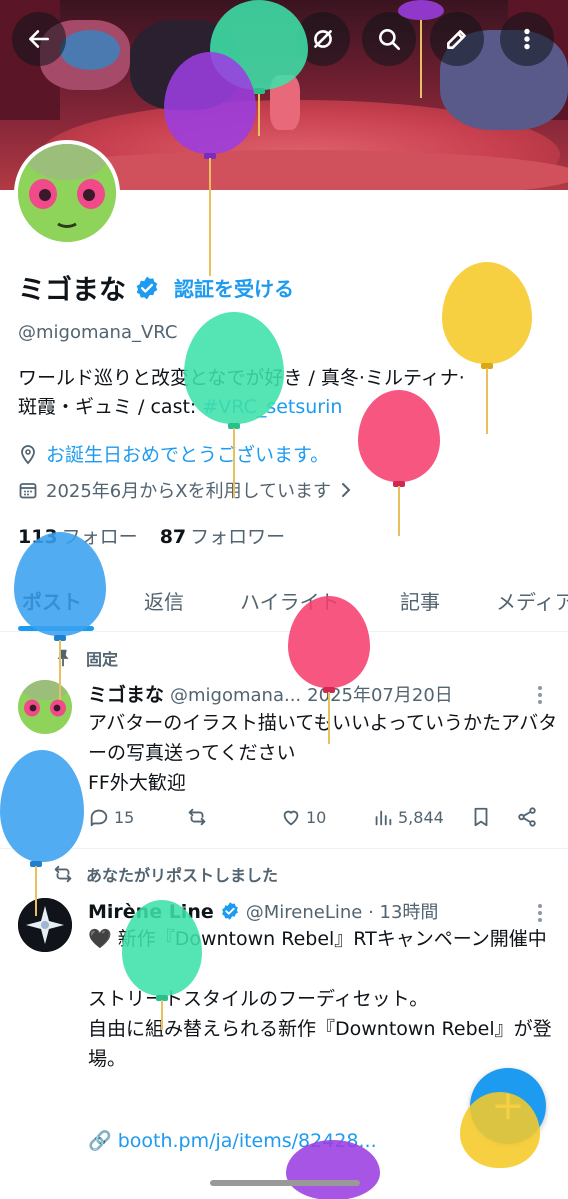 Image resolution: width=568 pixels, height=1199 pixels. I want to click on like-button: 10, so click(303, 817).